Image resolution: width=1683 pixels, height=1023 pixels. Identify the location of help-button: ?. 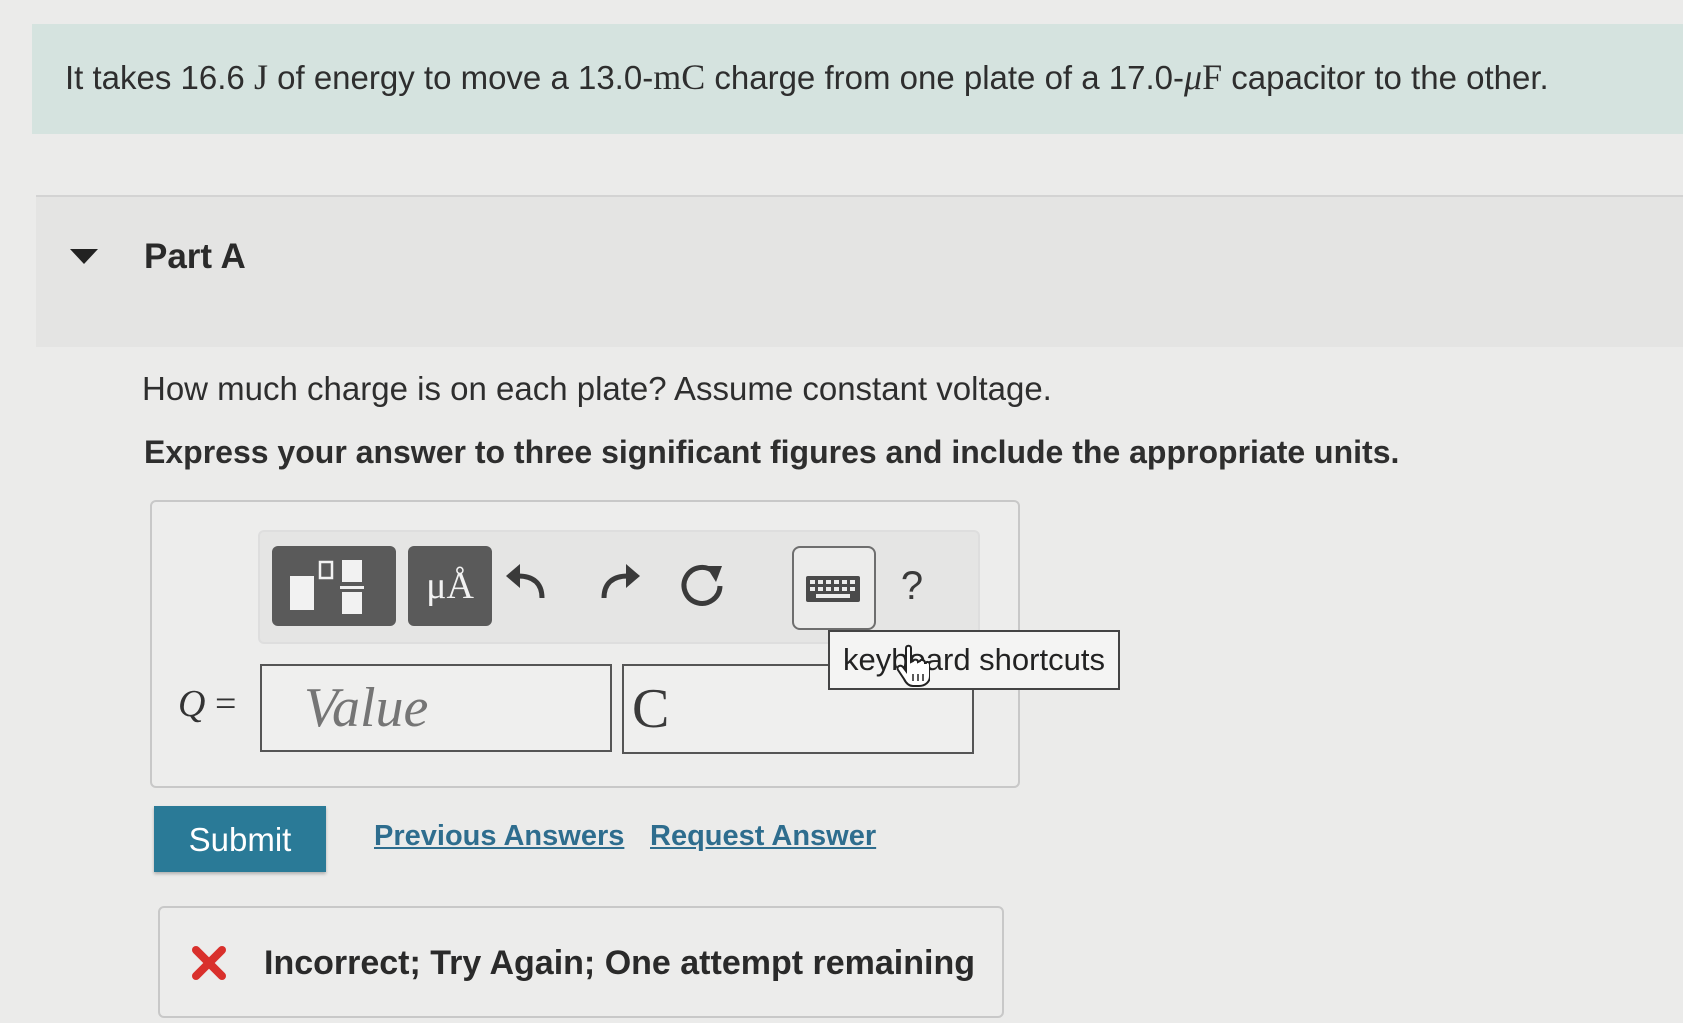
(912, 586).